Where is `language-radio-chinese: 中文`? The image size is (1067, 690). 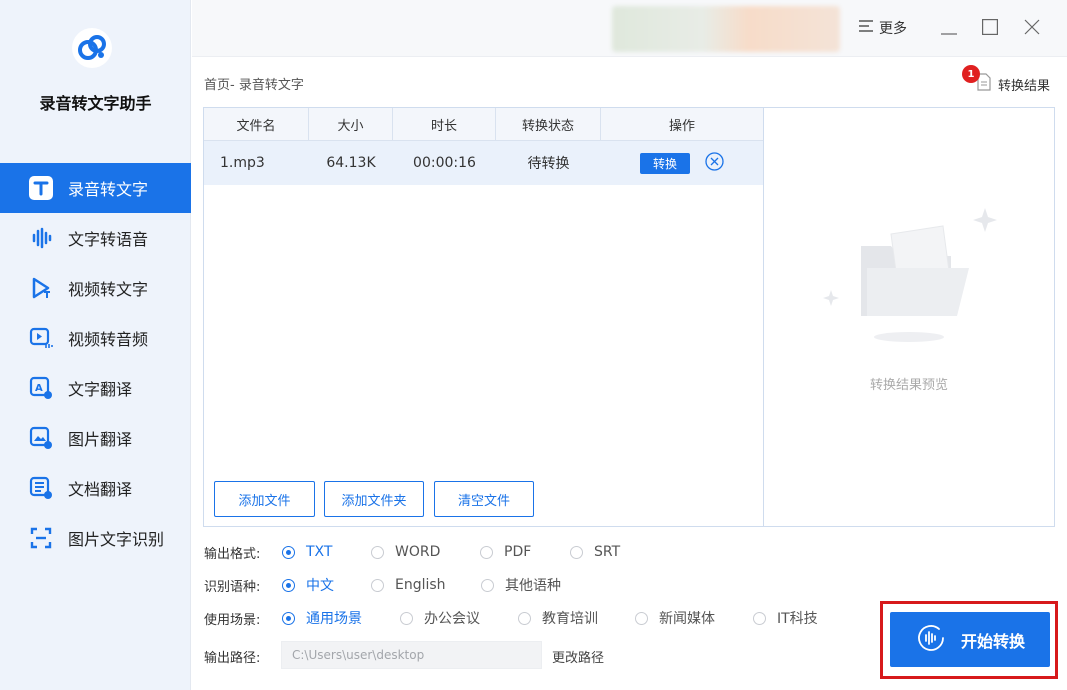 language-radio-chinese: 中文 is located at coordinates (308, 585).